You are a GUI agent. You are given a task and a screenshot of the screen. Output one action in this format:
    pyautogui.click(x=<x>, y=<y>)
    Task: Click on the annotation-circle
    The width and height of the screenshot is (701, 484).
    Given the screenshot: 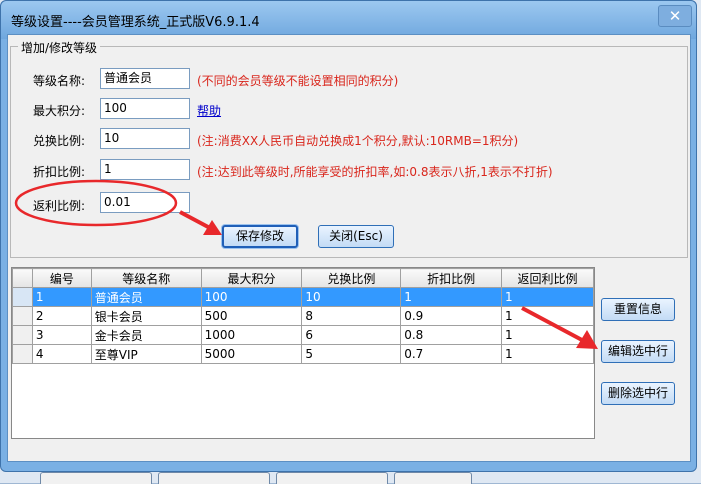 What is the action you would take?
    pyautogui.click(x=96, y=203)
    